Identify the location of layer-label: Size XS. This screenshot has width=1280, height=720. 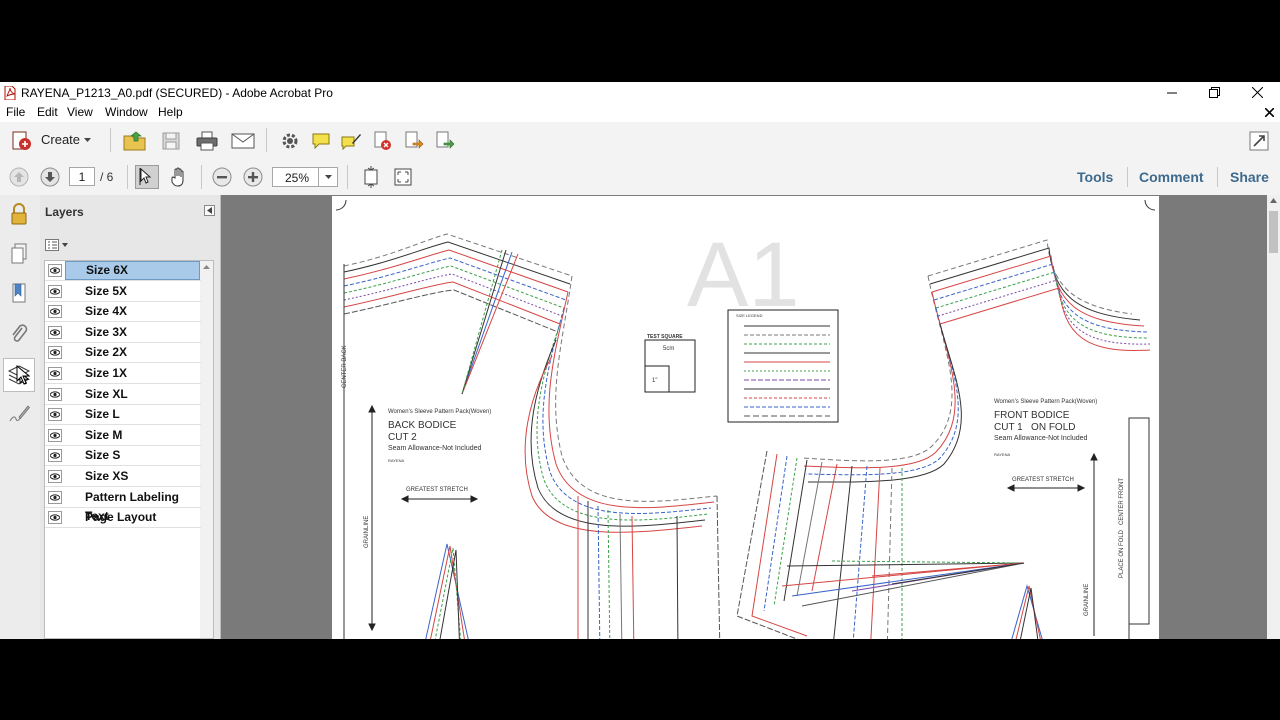
(133, 476).